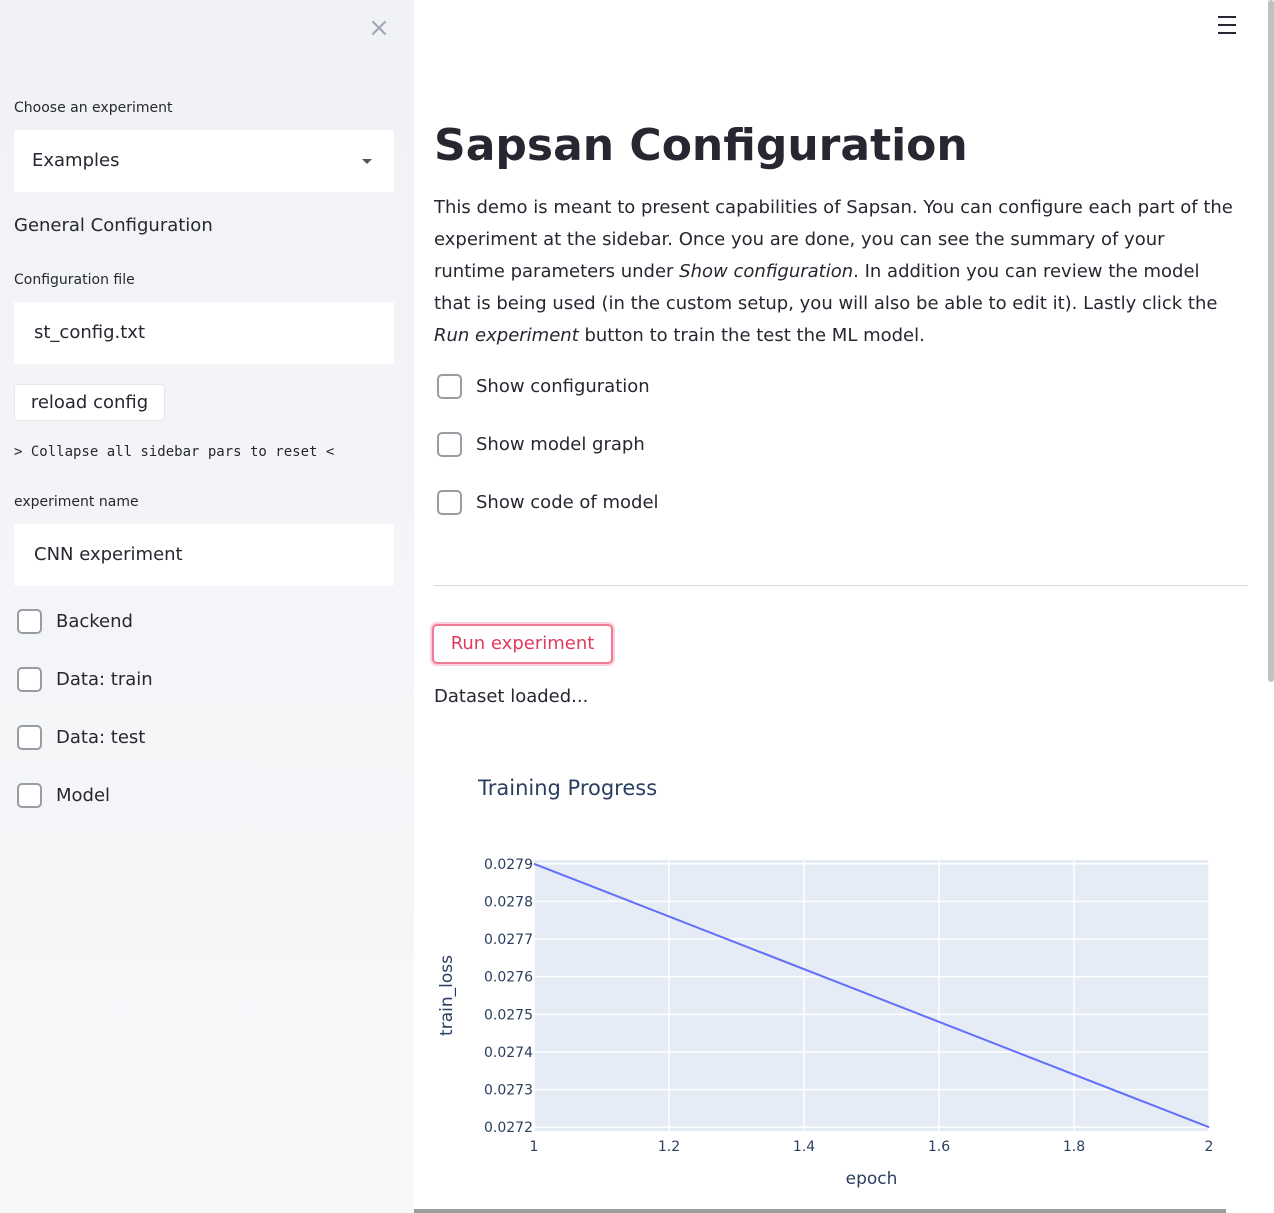 Image resolution: width=1274 pixels, height=1213 pixels. I want to click on x-tick-label: 1.8, so click(1074, 1147).